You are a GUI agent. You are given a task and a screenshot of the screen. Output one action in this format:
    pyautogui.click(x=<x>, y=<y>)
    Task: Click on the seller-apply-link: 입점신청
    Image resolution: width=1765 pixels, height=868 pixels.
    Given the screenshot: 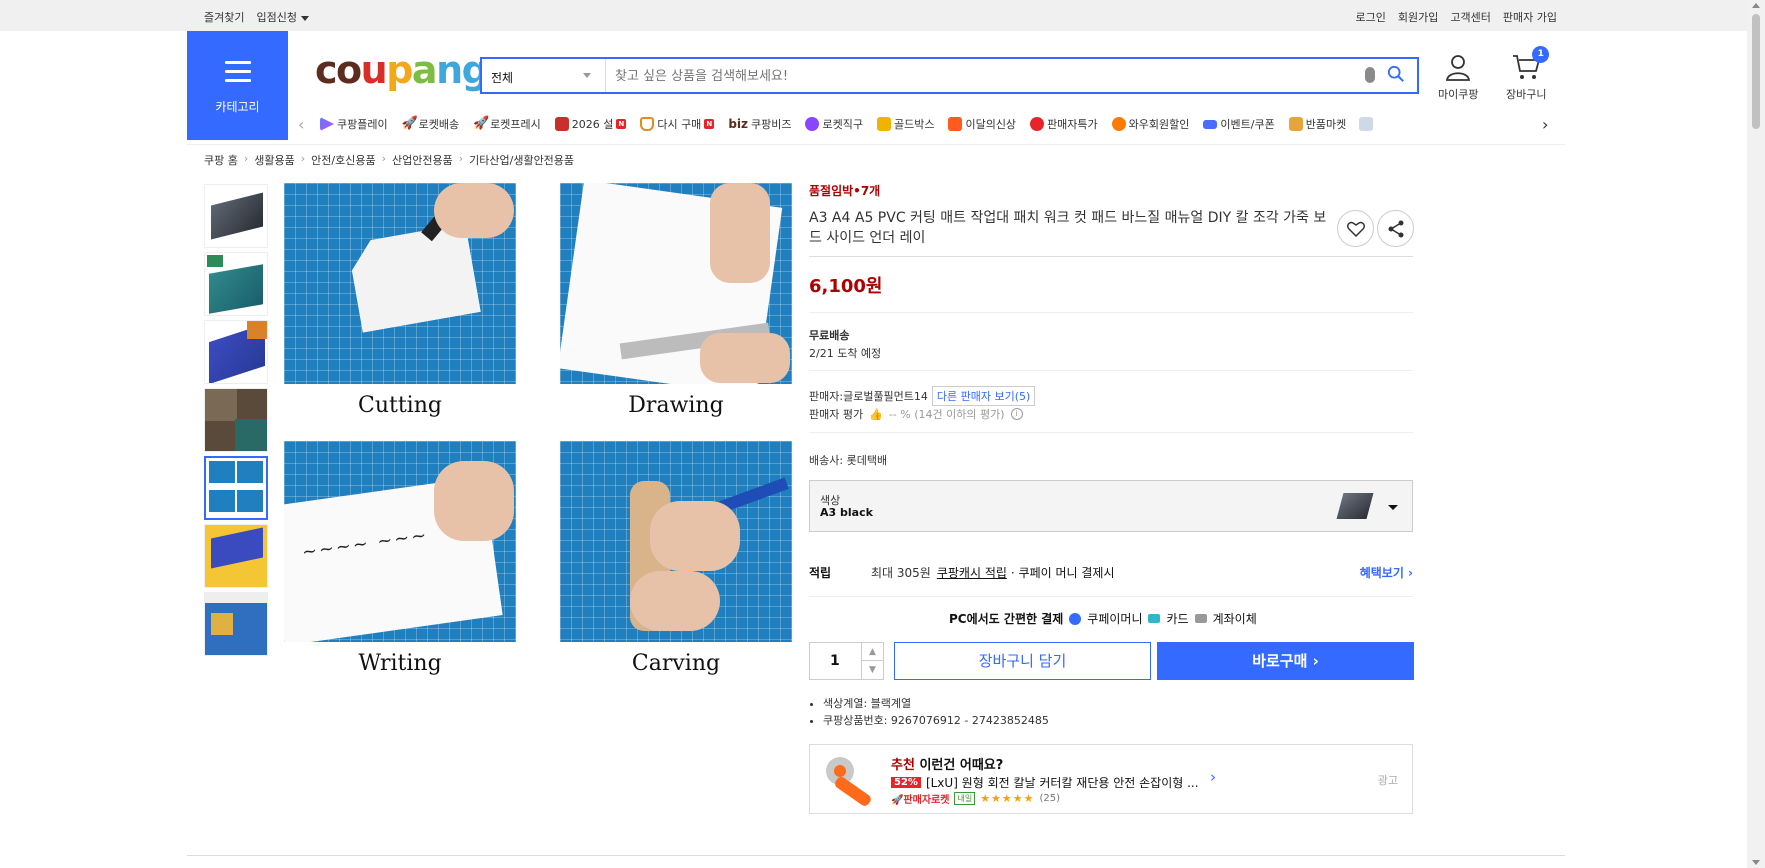 What is the action you would take?
    pyautogui.click(x=282, y=17)
    